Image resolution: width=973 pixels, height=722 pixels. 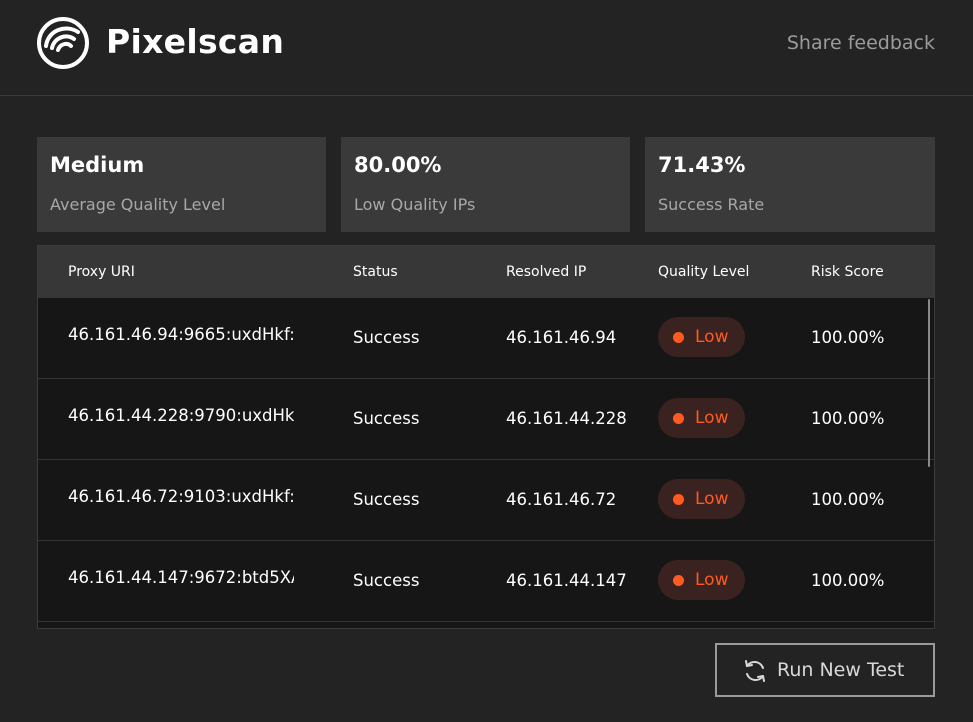 I want to click on resolved-ip-cell: 46.161.44.147, so click(x=566, y=580).